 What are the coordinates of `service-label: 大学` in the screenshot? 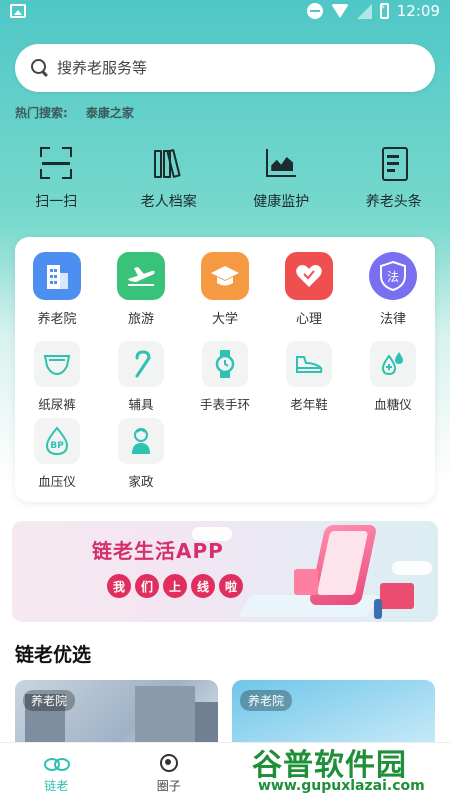 It's located at (224, 319).